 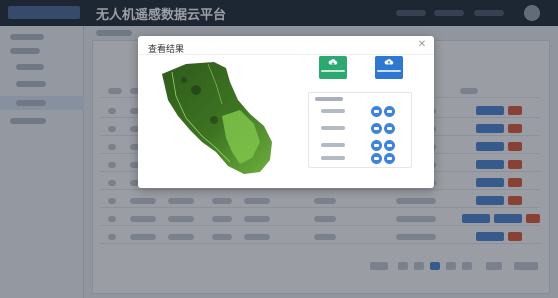 I want to click on results-panel-heading, so click(x=329, y=99).